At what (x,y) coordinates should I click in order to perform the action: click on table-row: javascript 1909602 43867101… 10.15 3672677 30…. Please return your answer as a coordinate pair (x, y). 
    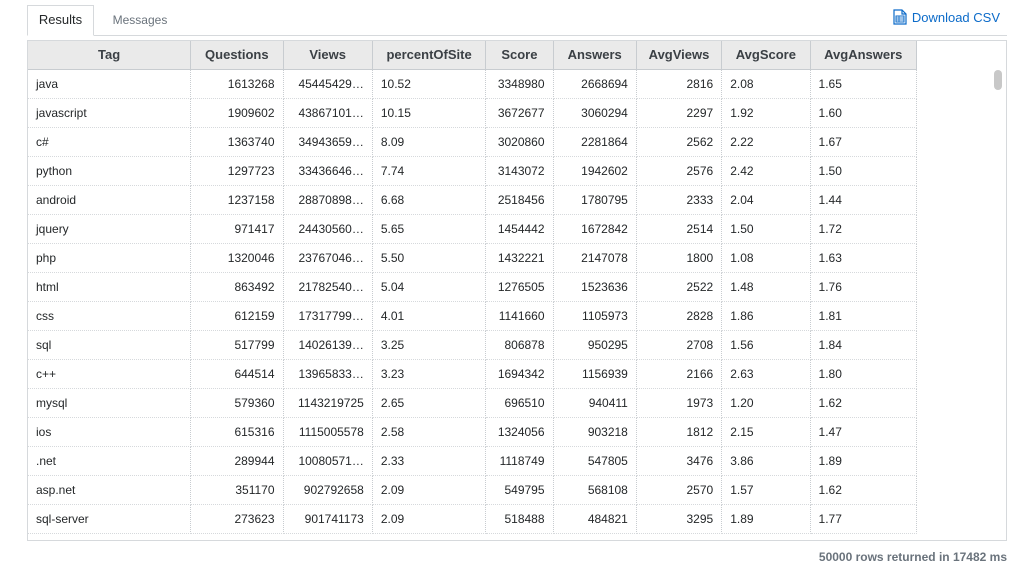
    Looking at the image, I should click on (473, 113).